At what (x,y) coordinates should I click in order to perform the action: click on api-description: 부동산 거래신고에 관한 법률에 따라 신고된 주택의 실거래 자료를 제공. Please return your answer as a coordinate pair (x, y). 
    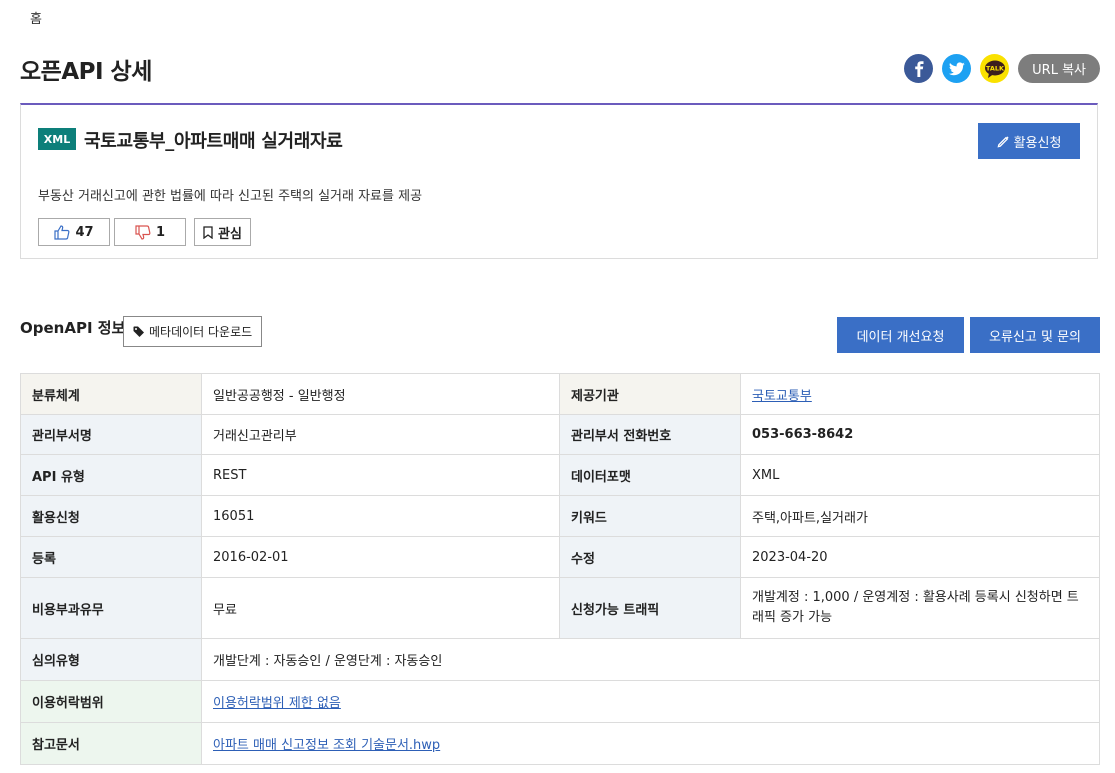
    Looking at the image, I should click on (230, 196).